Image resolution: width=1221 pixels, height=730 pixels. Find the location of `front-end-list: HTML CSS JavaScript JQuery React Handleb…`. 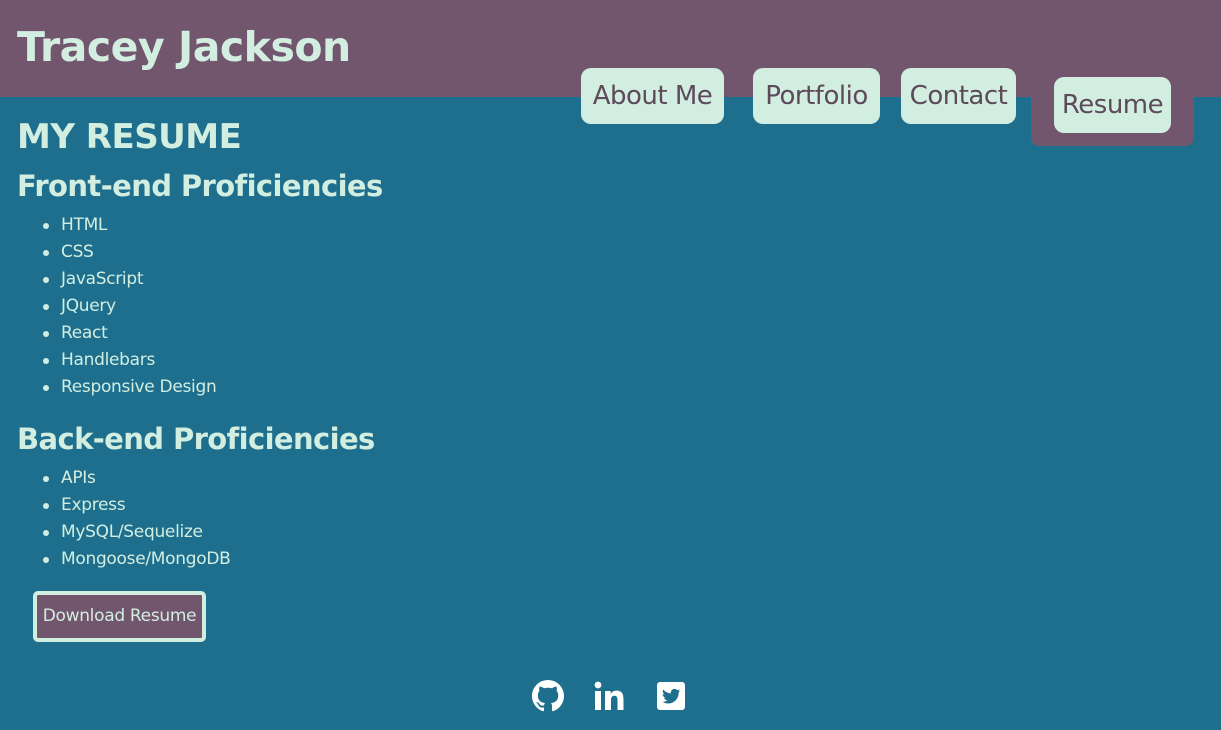

front-end-list: HTML CSS JavaScript JQuery React Handleb… is located at coordinates (128, 306).